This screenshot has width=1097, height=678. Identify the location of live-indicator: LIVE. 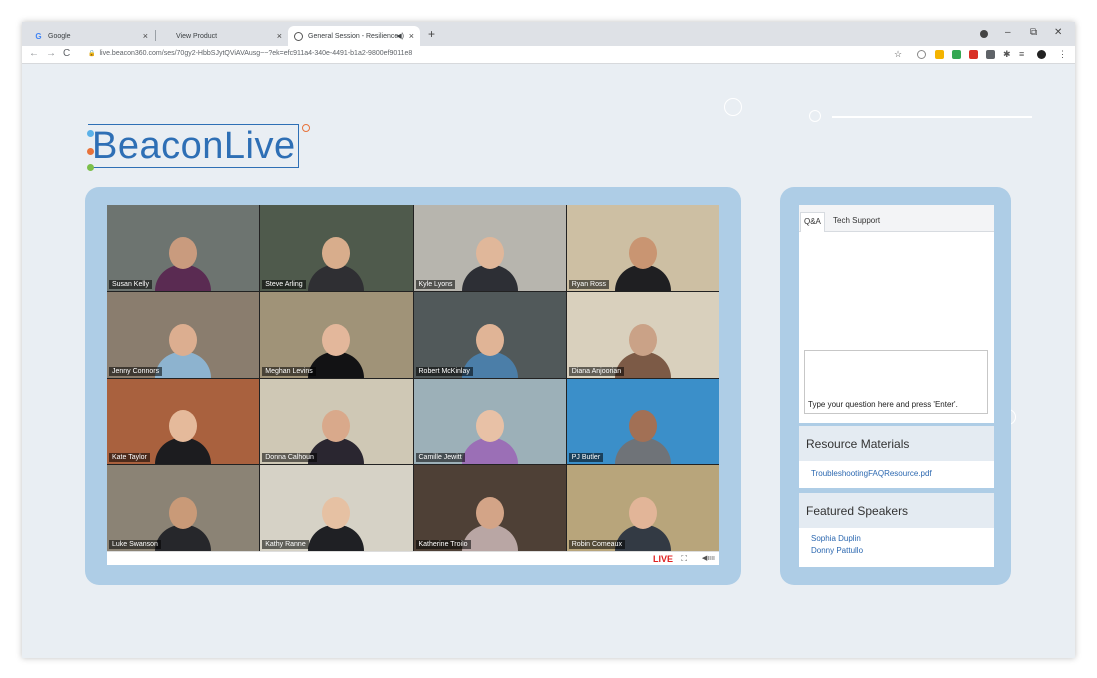
(662, 559).